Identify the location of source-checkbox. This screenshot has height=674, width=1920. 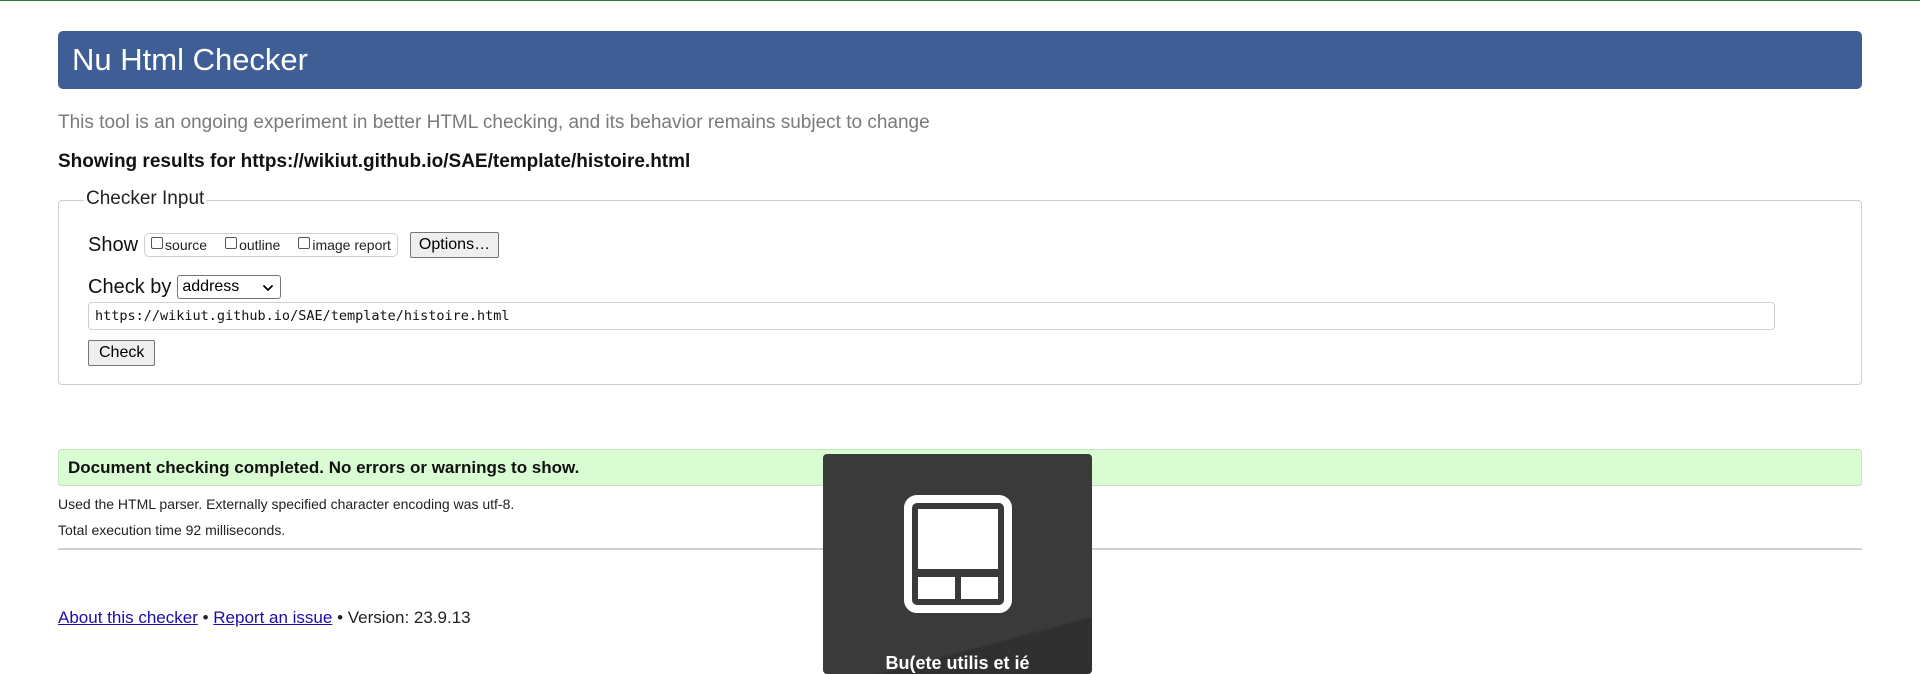
(157, 243).